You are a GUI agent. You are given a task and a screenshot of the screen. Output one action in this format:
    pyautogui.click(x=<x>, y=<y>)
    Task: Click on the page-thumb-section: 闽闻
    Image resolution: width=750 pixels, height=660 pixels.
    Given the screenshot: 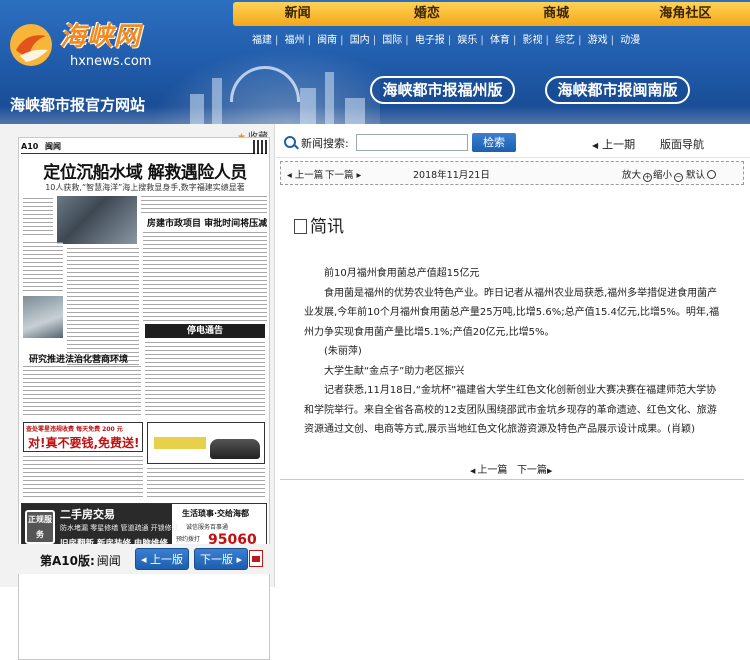 What is the action you would take?
    pyautogui.click(x=53, y=146)
    